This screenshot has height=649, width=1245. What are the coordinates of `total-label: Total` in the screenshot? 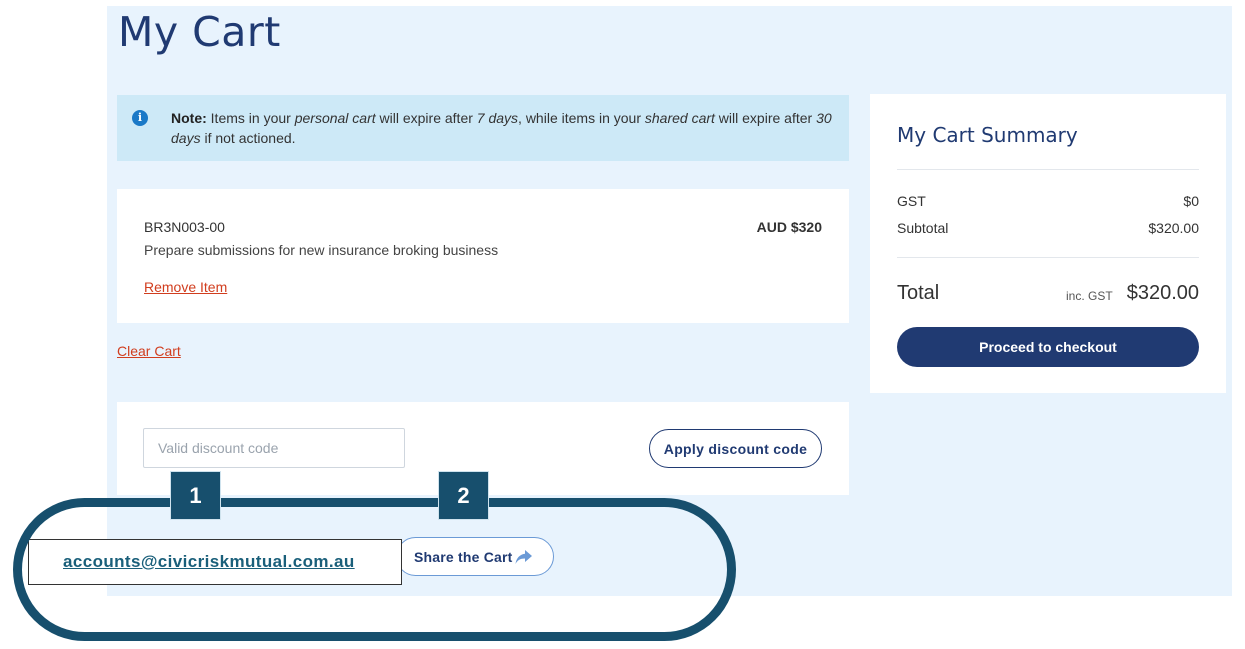 It's located at (918, 293).